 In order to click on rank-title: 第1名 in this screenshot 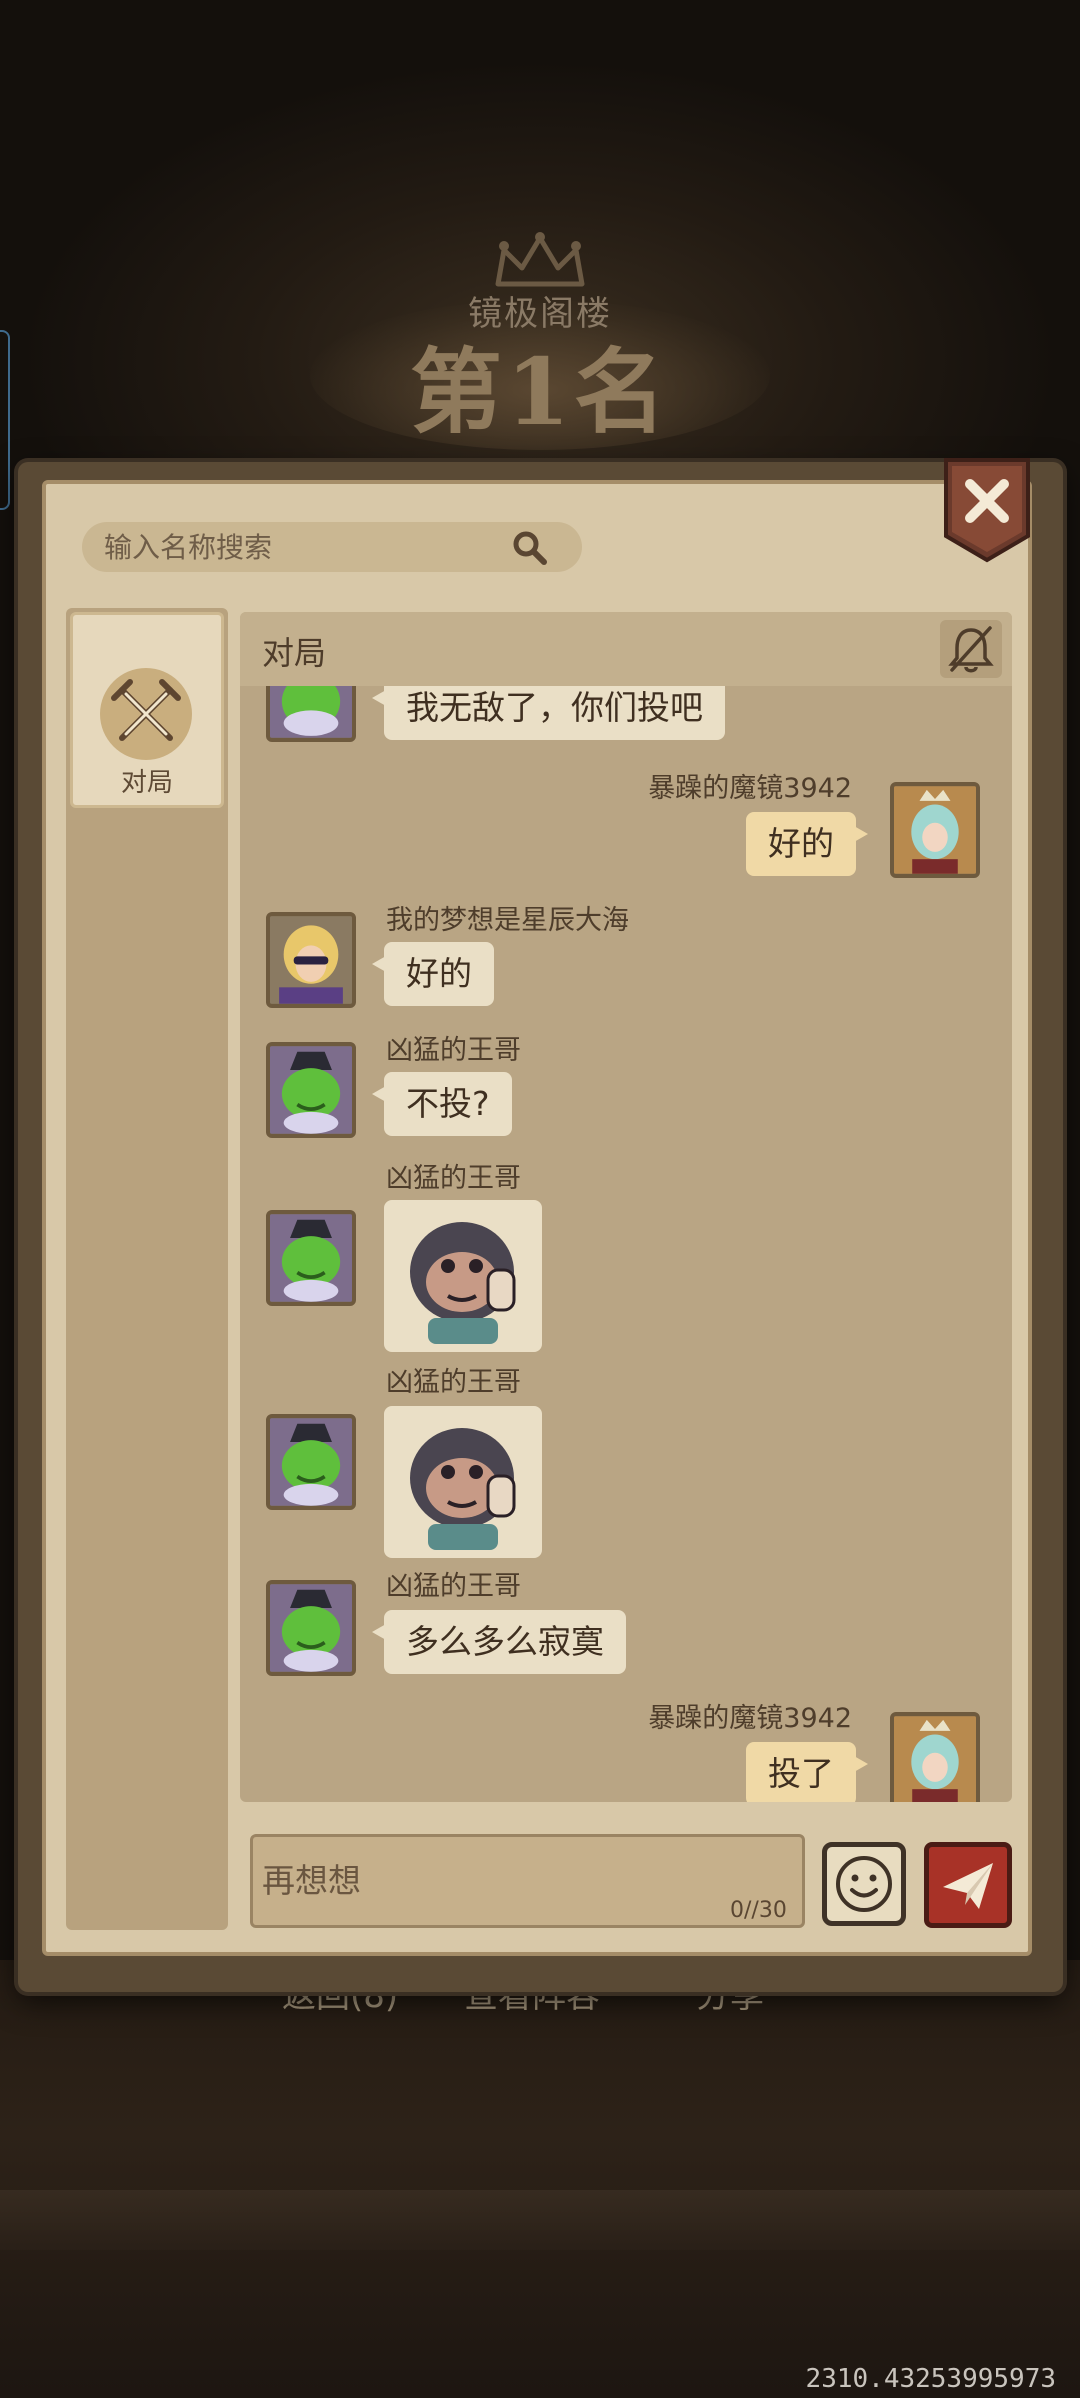, I will do `click(539, 392)`.